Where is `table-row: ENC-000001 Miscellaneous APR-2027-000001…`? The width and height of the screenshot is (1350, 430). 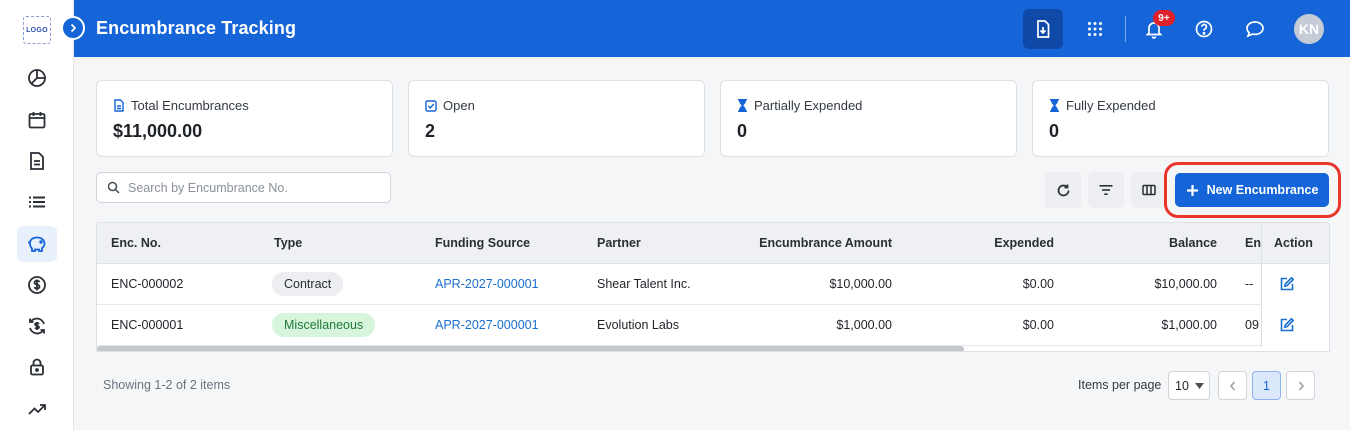
table-row: ENC-000001 Miscellaneous APR-2027-000001… is located at coordinates (713, 325).